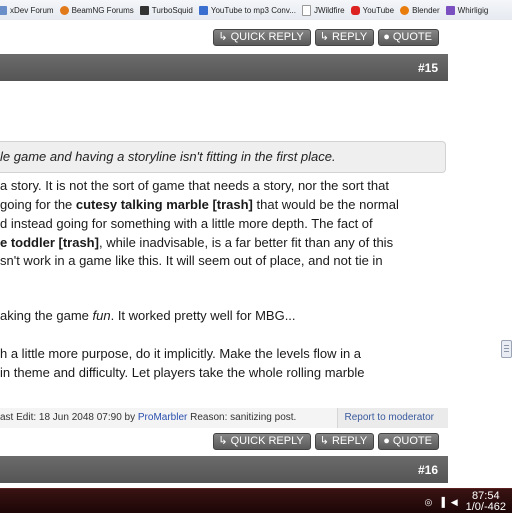  I want to click on page-icon, so click(306, 10).